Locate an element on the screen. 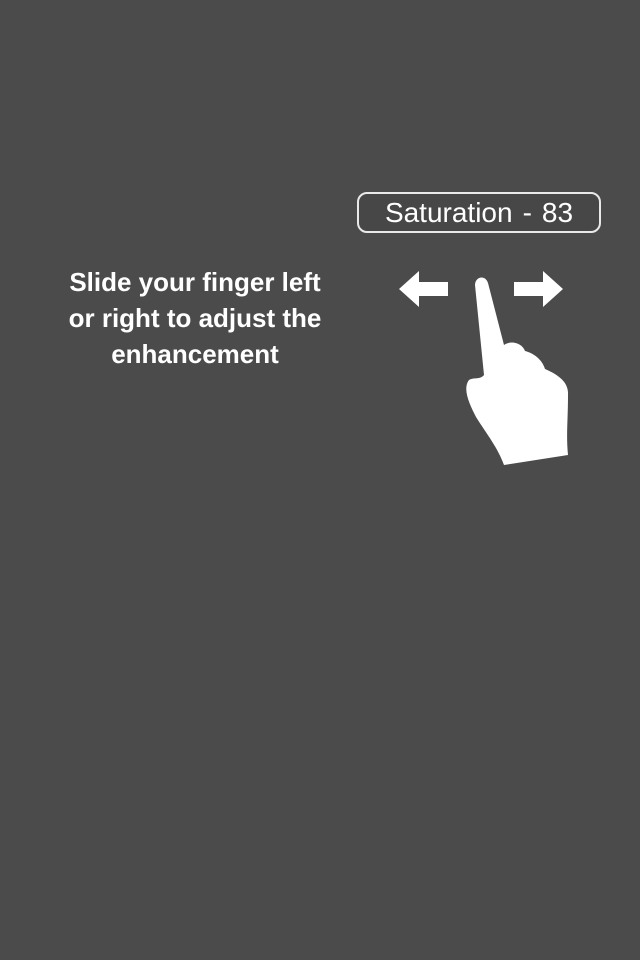 The width and height of the screenshot is (640, 960). instruction-line-3: enhancement is located at coordinates (195, 354).